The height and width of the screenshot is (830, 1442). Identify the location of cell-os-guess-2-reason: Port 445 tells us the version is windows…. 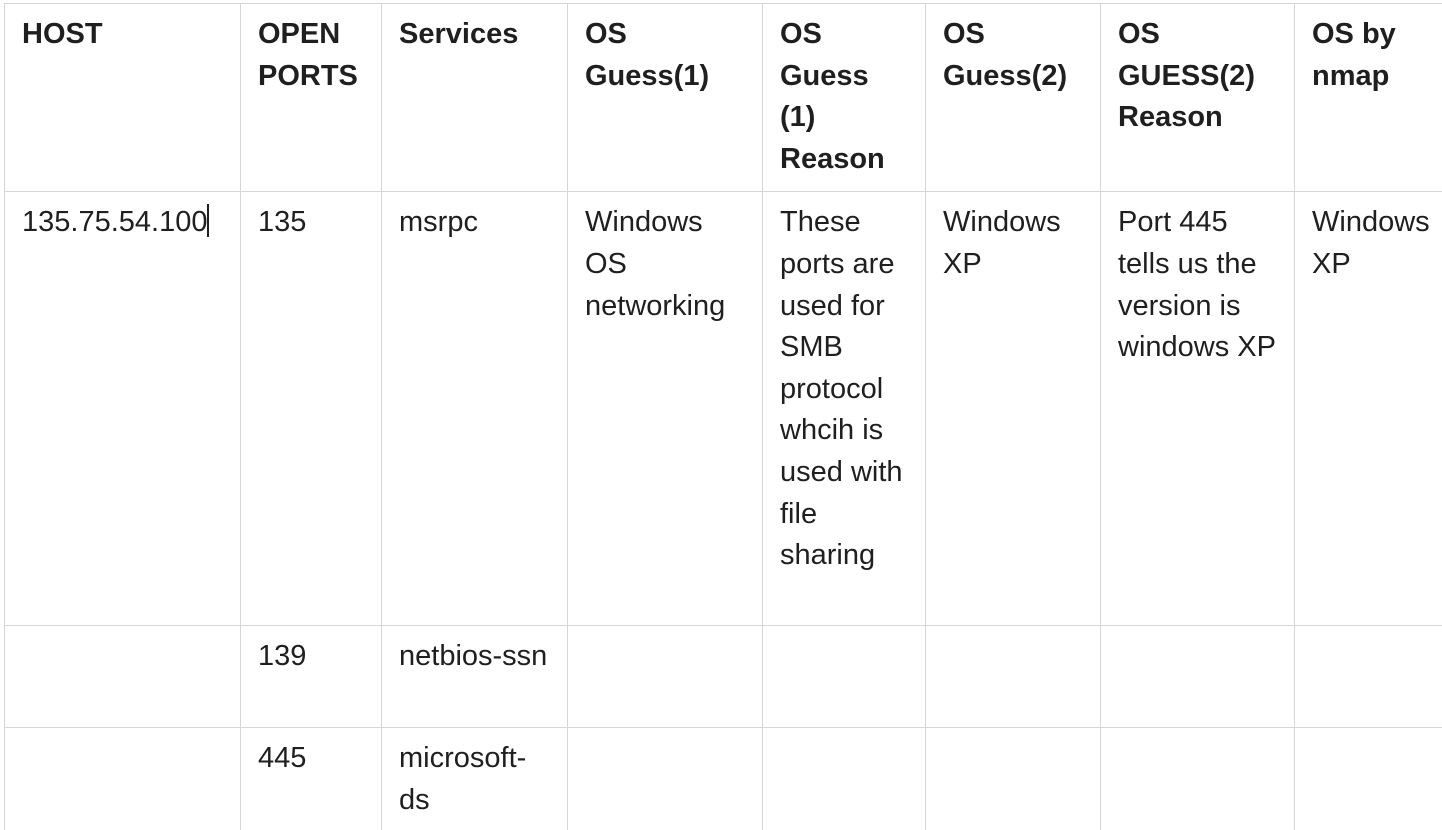
(1197, 409).